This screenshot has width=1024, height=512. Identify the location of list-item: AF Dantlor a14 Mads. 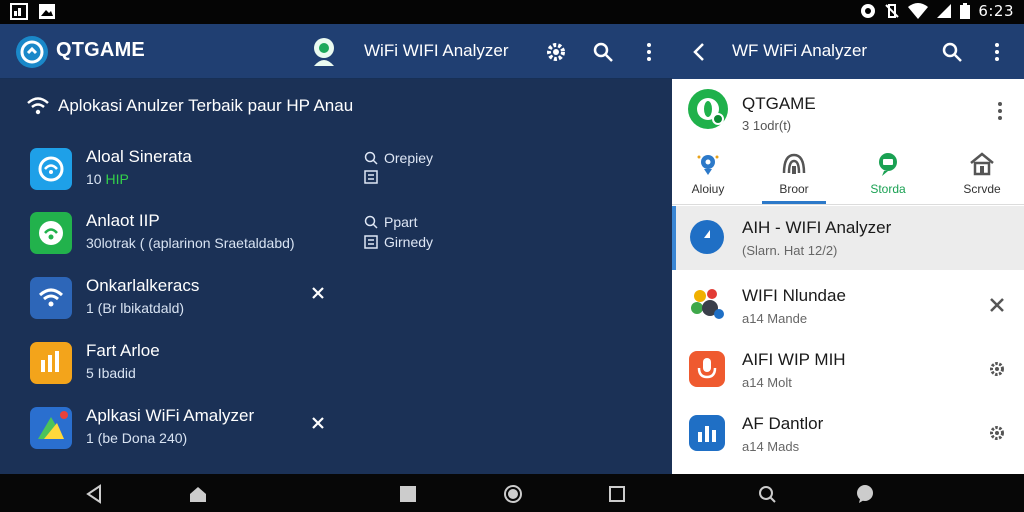
(848, 434).